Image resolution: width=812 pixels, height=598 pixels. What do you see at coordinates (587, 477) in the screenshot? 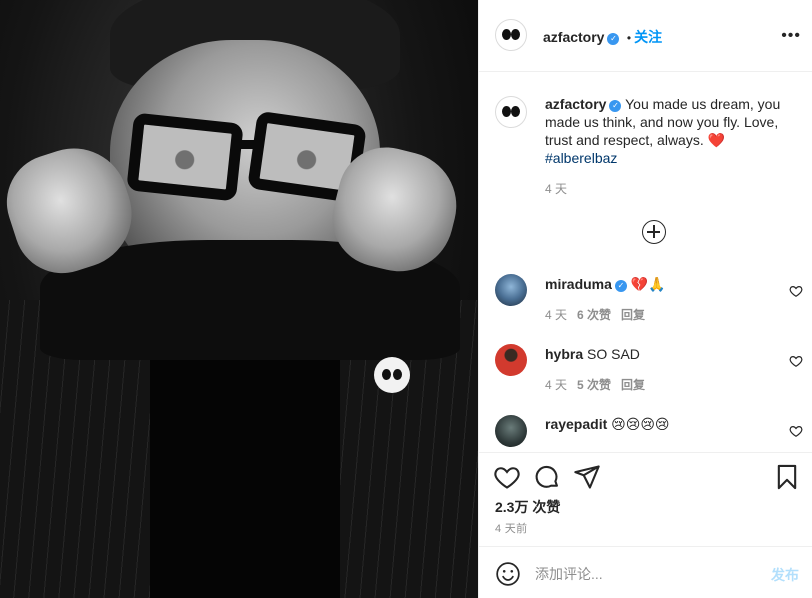
I see `share-paper-plane-icon` at bounding box center [587, 477].